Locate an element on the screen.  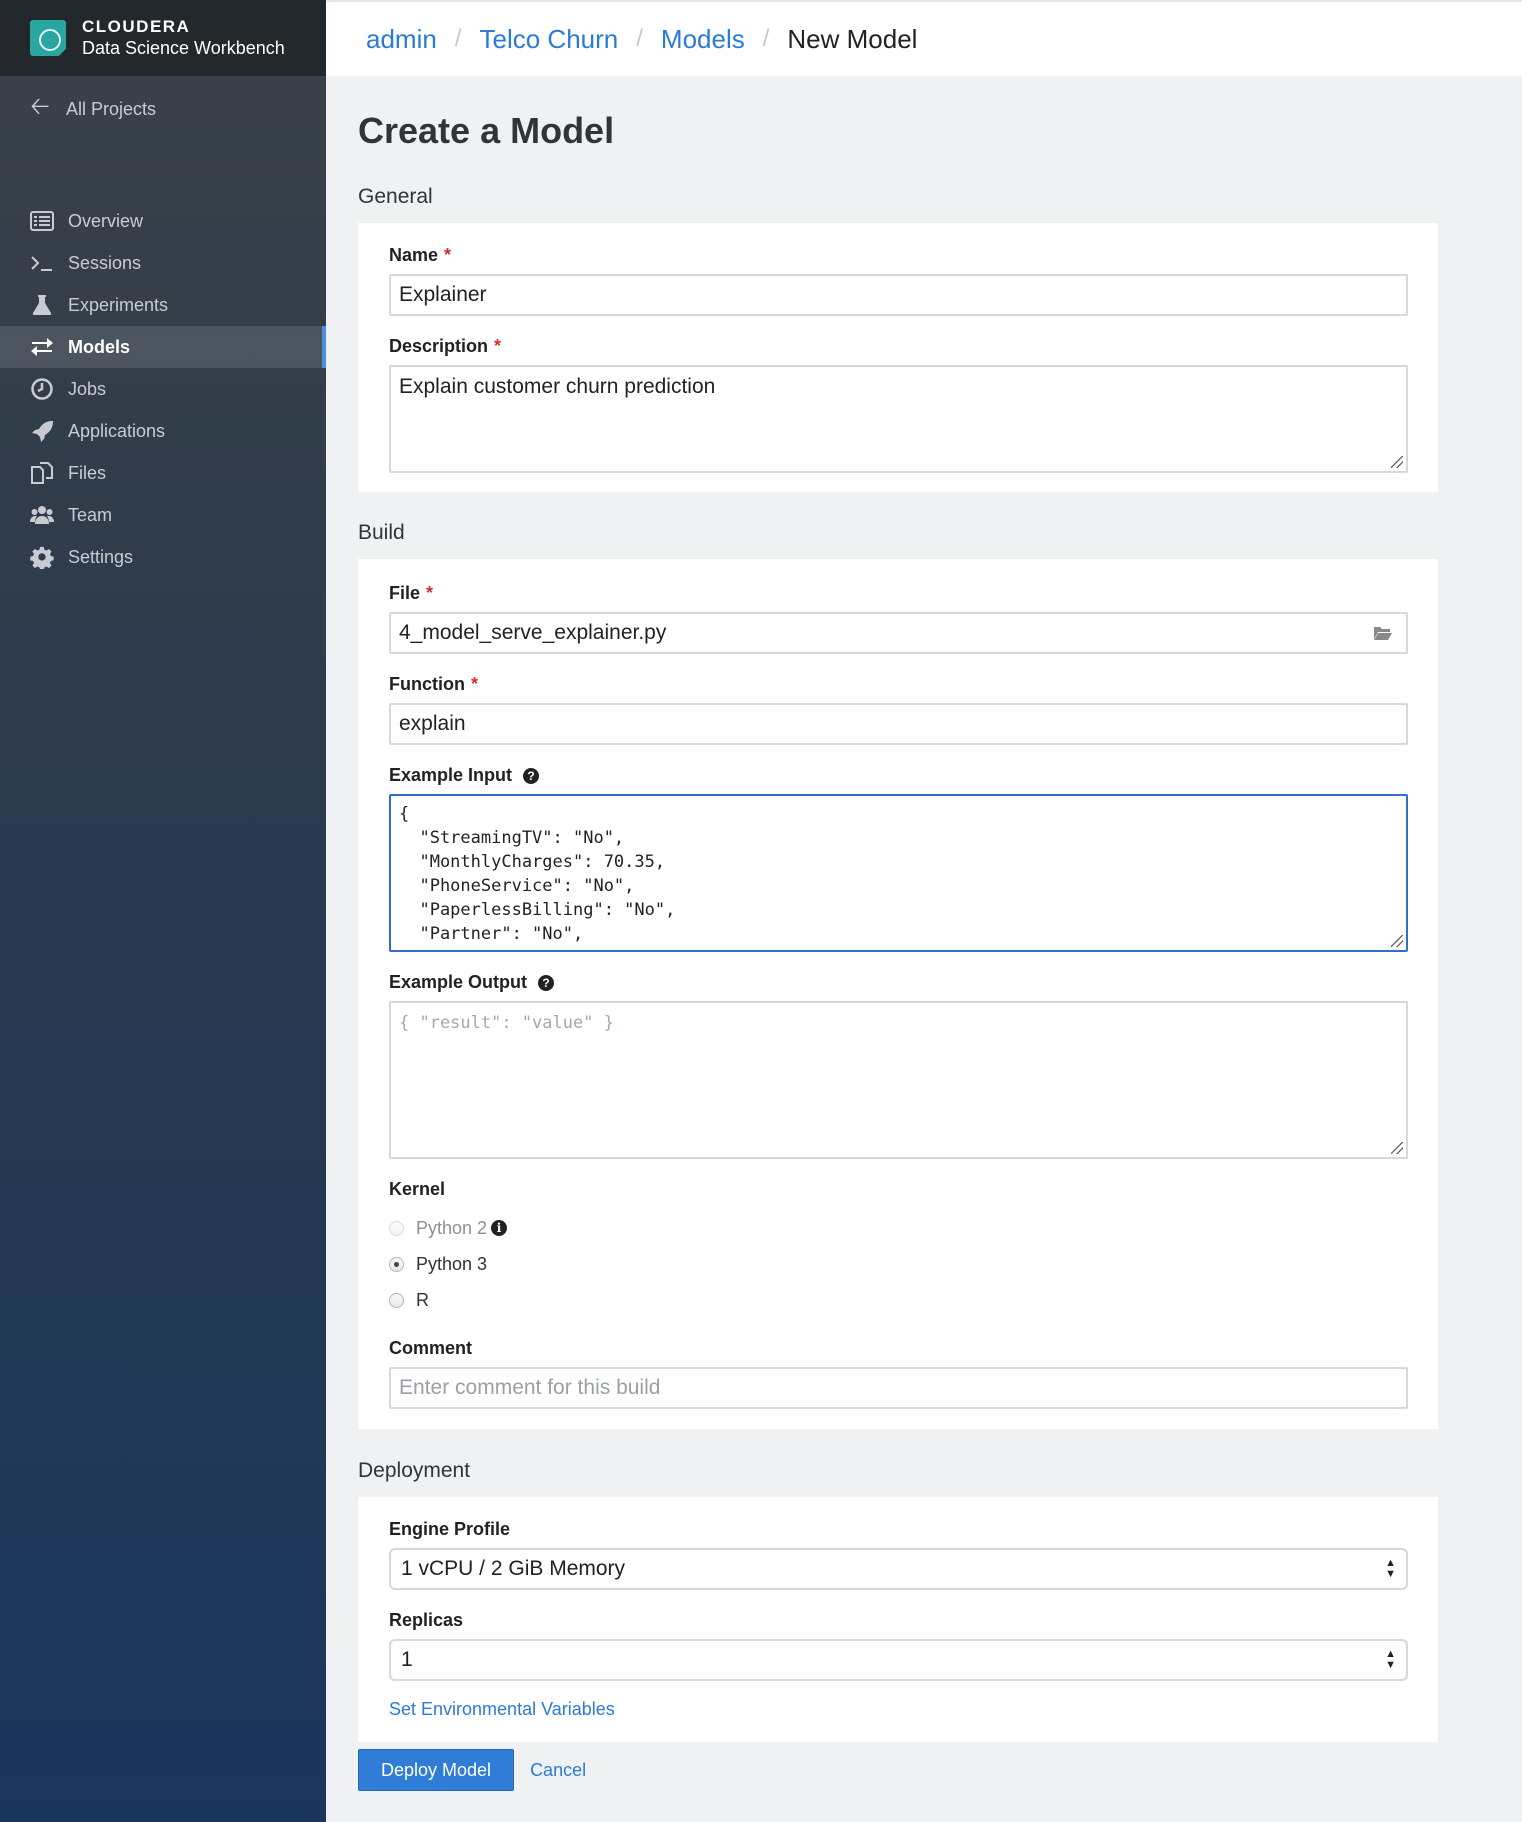
section-title-build: Build is located at coordinates (381, 532).